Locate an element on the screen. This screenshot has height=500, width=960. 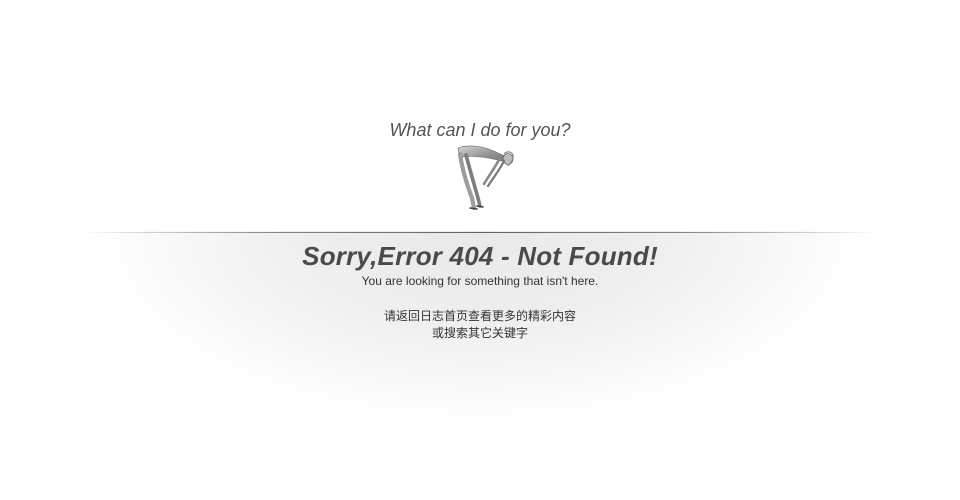
hint-text: 请返回日志首页查看更多的精彩内容 或搜索其它关键字 is located at coordinates (480, 325).